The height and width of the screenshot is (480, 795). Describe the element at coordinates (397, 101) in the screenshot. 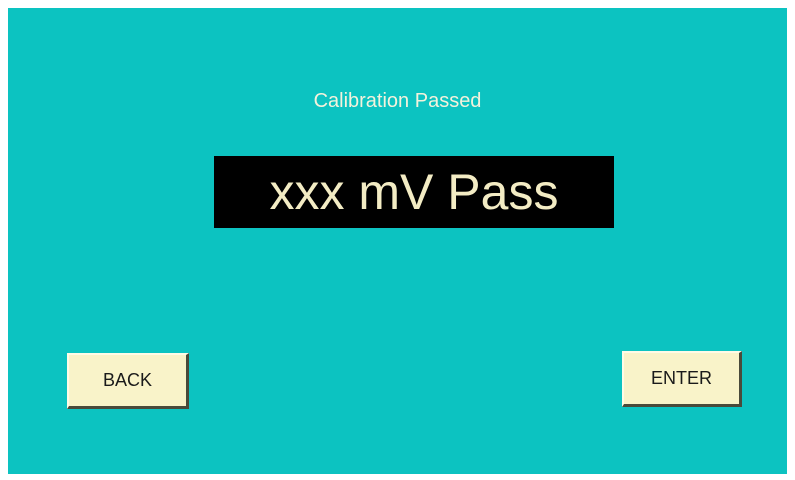

I see `screen-title: Calibration Passed` at that location.